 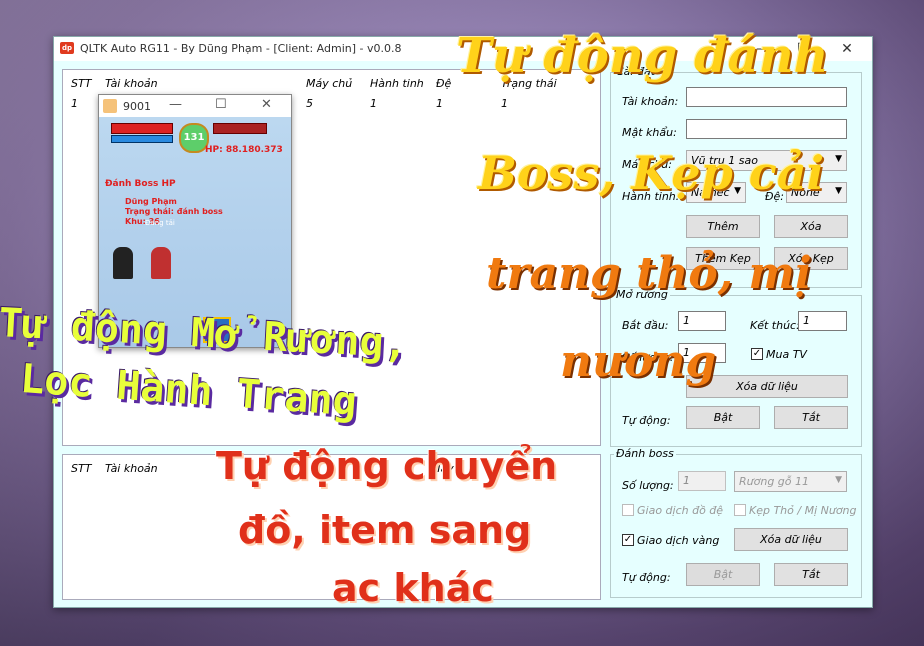 What do you see at coordinates (413, 588) in the screenshot?
I see `overlay-line-c3: ac khác` at bounding box center [413, 588].